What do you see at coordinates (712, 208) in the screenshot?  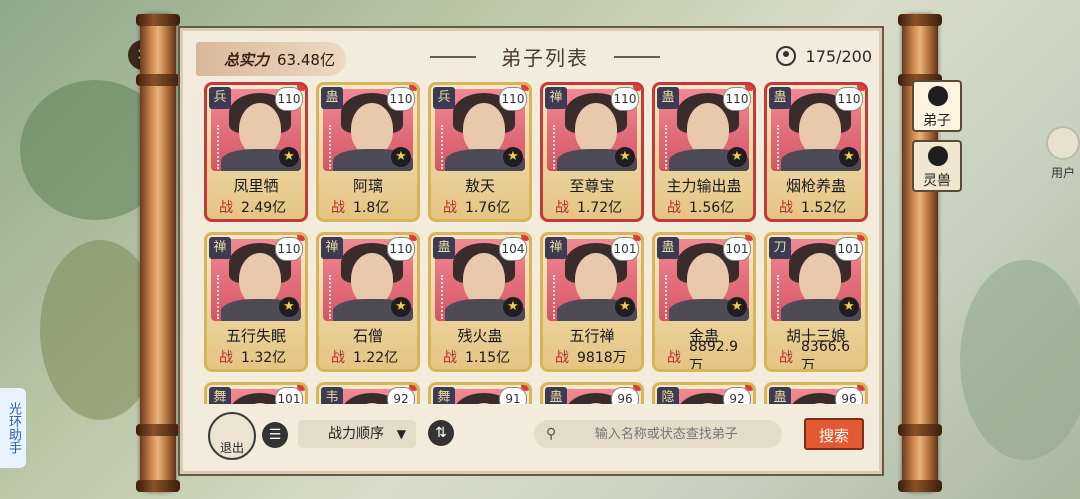 I see `power-value: 1.56亿` at bounding box center [712, 208].